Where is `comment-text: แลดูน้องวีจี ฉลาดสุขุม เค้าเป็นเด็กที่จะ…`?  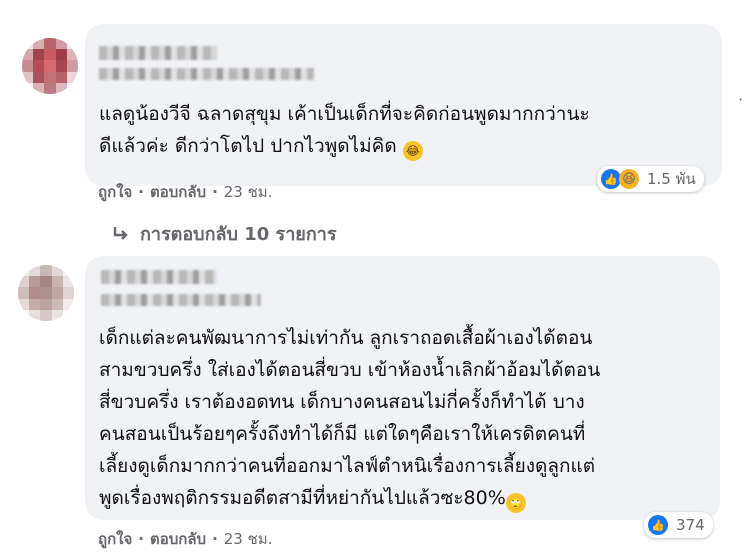
comment-text: แลดูน้องวีจี ฉลาดสุขุม เค้าเป็นเด็กที่จะ… is located at coordinates (406, 130).